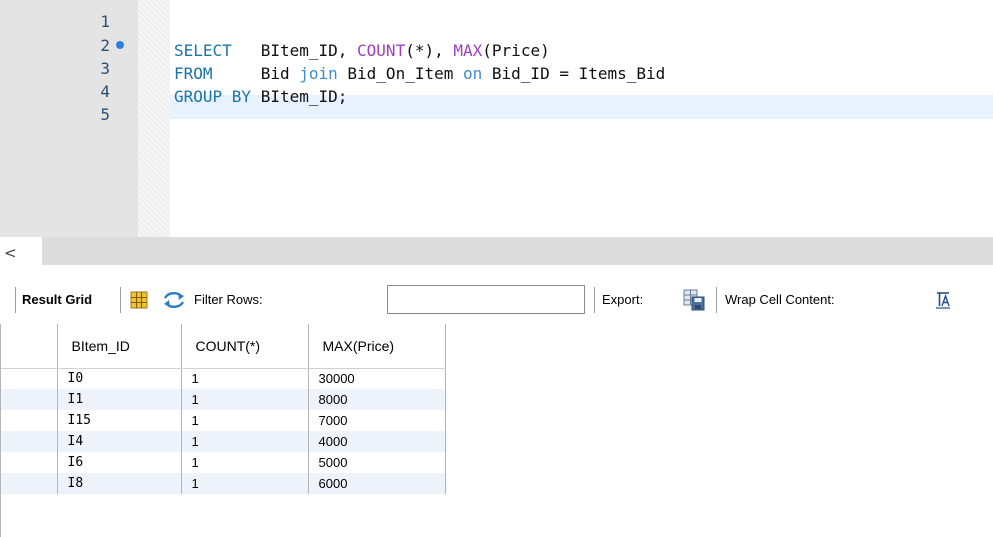 The height and width of the screenshot is (537, 993). Describe the element at coordinates (256, 73) in the screenshot. I see `code-token: Bid` at that location.